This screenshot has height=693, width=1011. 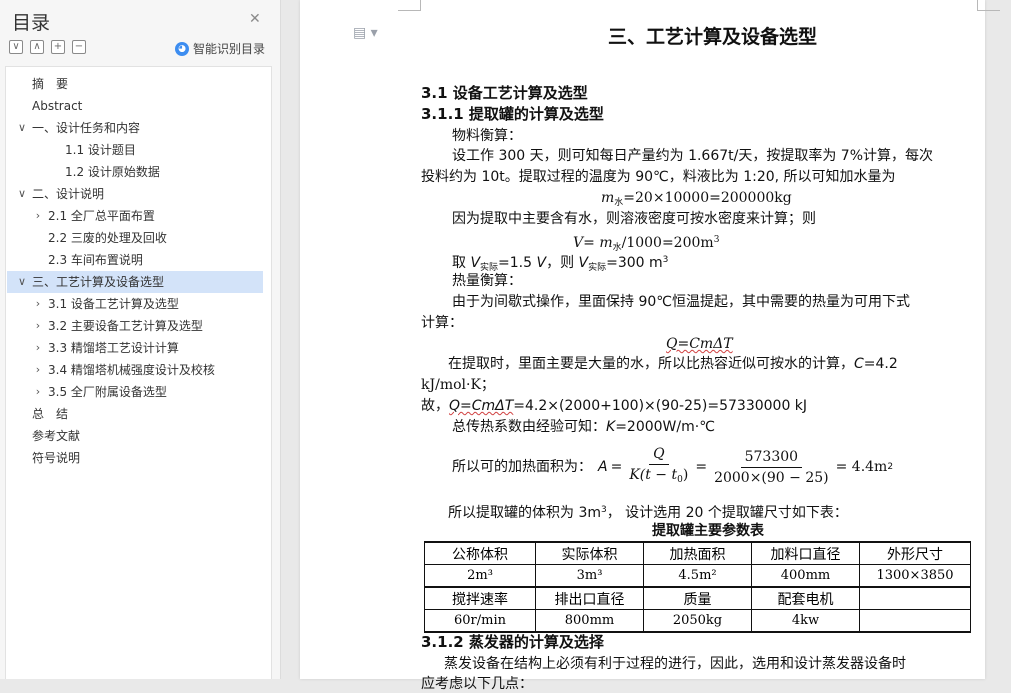 What do you see at coordinates (512, 114) in the screenshot?
I see `heading-3-1-1: 3.1.1 提取罐的计算及选型` at bounding box center [512, 114].